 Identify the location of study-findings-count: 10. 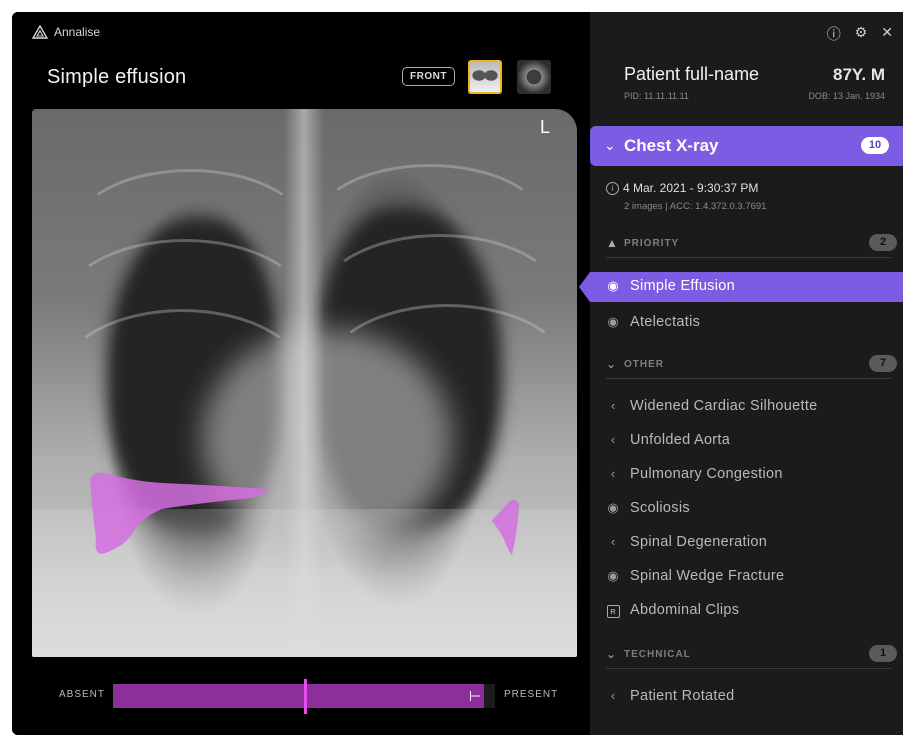
(875, 145).